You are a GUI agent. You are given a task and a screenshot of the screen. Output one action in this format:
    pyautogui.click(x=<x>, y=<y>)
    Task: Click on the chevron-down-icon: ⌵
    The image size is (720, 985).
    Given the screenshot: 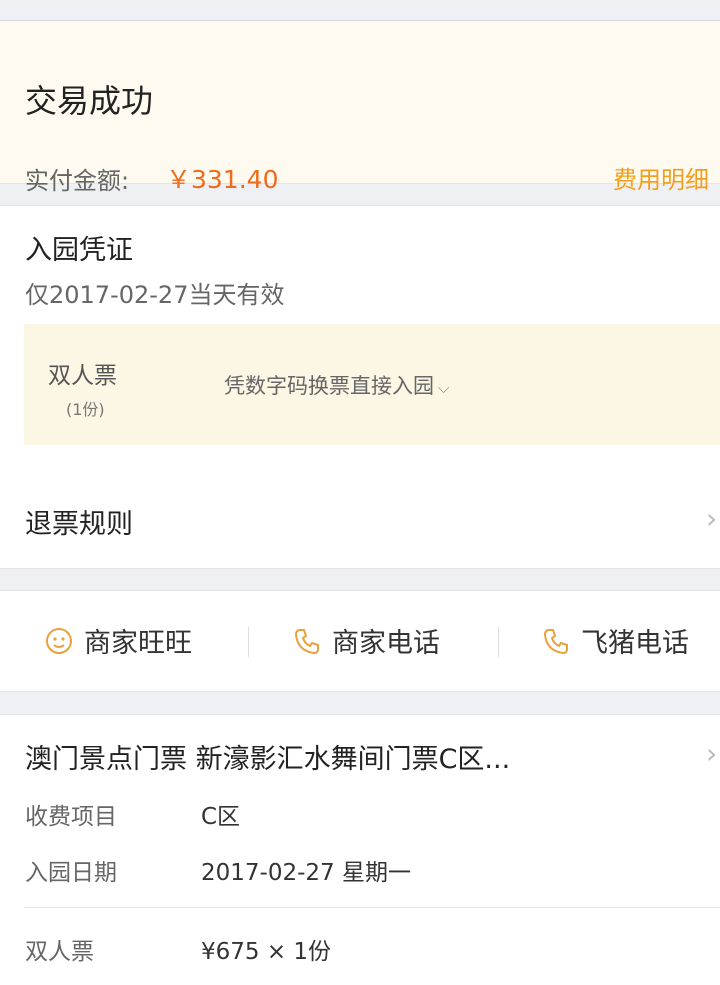 What is the action you would take?
    pyautogui.click(x=444, y=388)
    